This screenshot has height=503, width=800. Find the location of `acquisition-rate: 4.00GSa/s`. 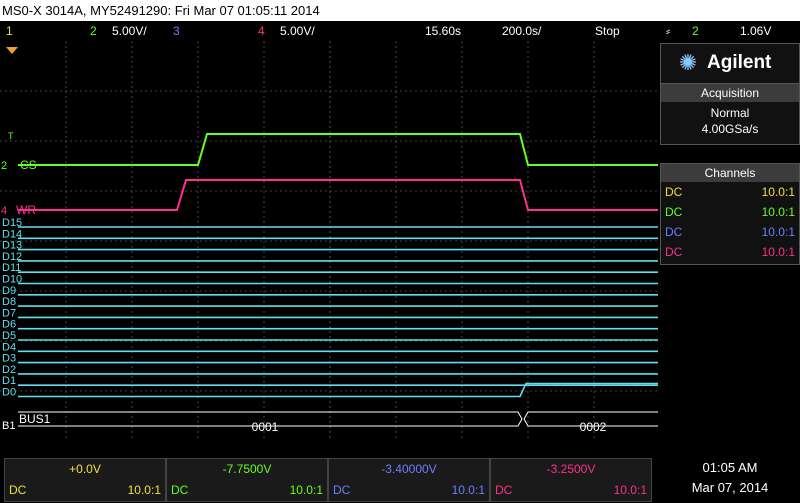

acquisition-rate: 4.00GSa/s is located at coordinates (730, 129).